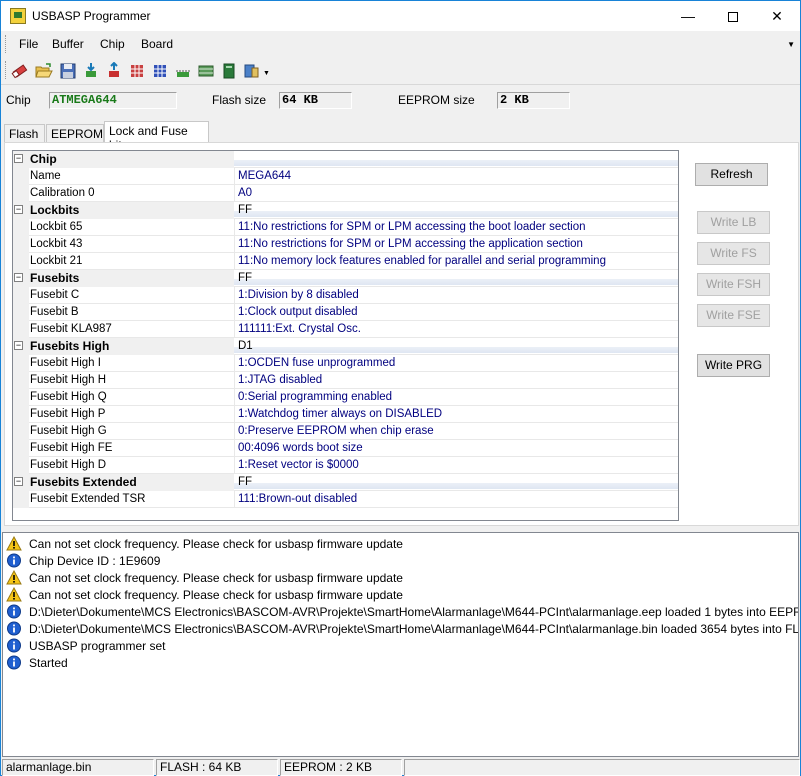  What do you see at coordinates (733, 365) in the screenshot?
I see `write-prg-button: Write PRG` at bounding box center [733, 365].